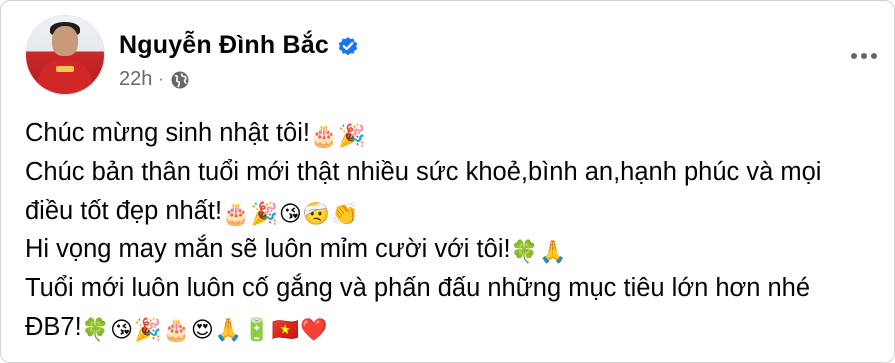 This screenshot has width=895, height=363. I want to click on avatar, so click(65, 55).